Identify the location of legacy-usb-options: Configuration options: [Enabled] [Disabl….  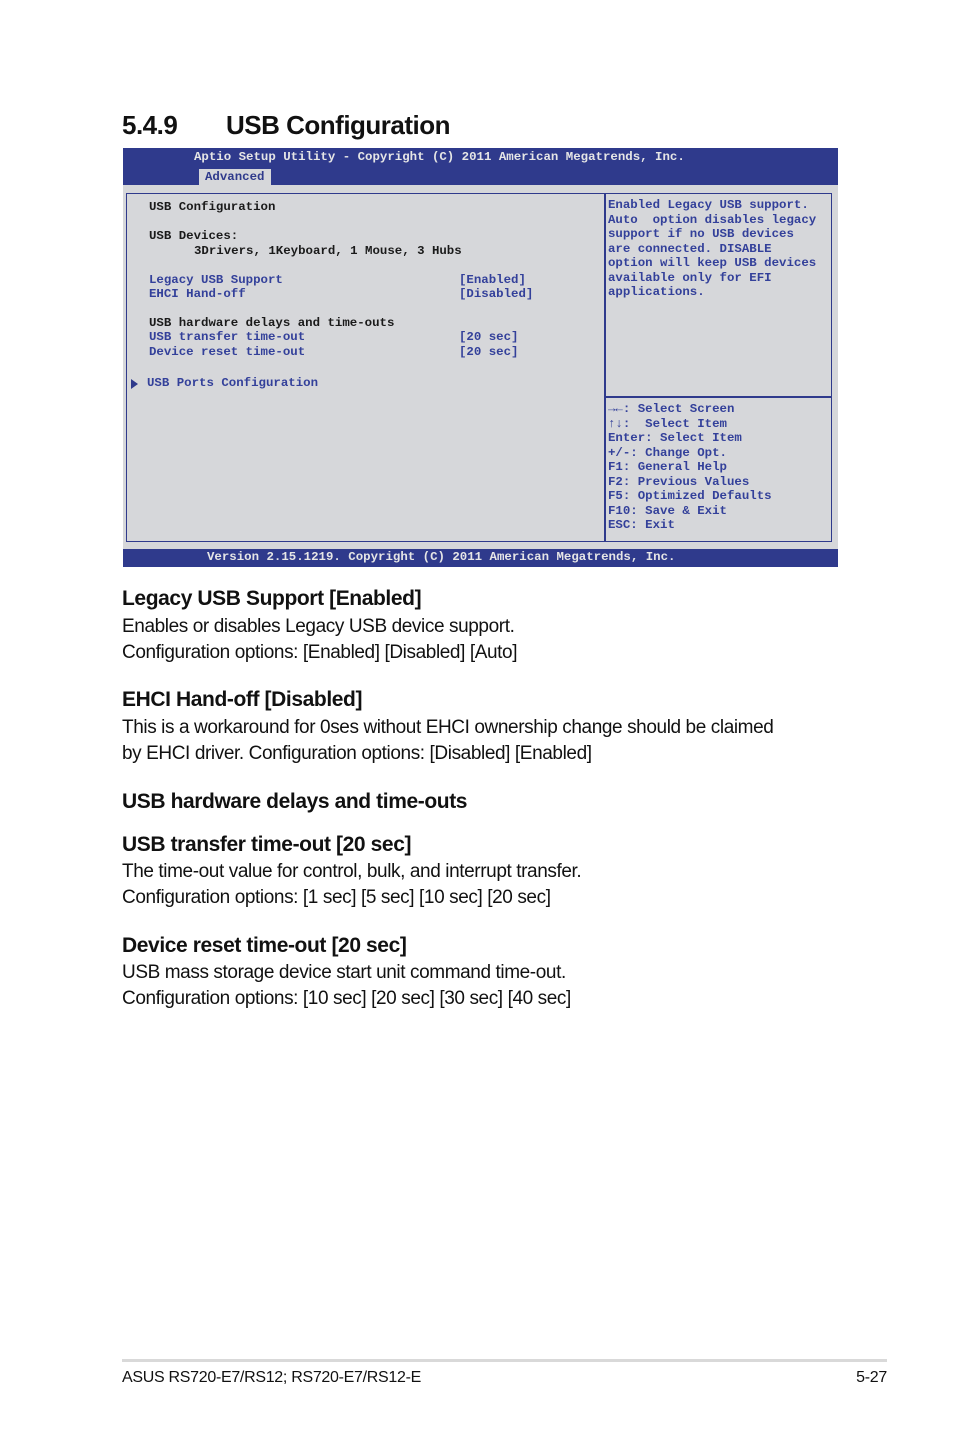
(320, 652).